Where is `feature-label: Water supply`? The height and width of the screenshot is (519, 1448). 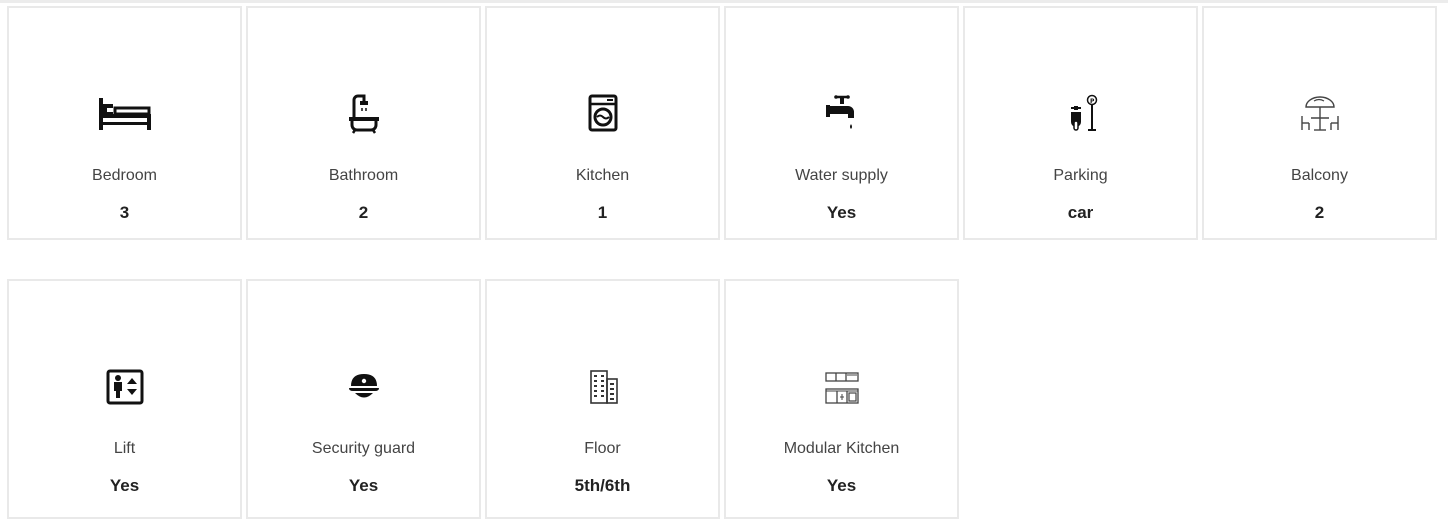 feature-label: Water supply is located at coordinates (841, 175).